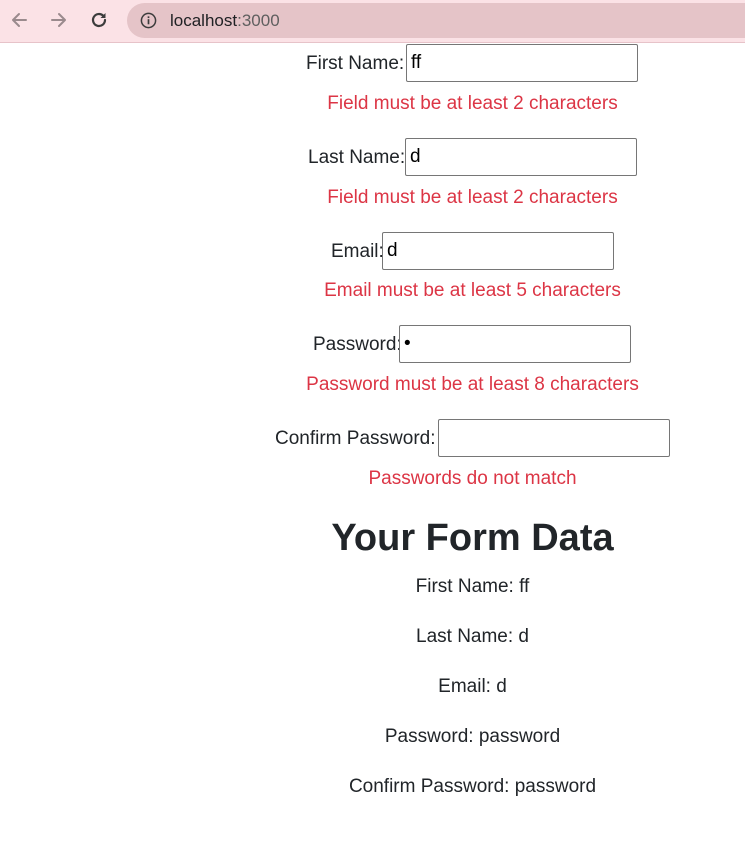 This screenshot has height=865, width=745. What do you see at coordinates (472, 586) in the screenshot?
I see `summary-first-name: First Name: ff` at bounding box center [472, 586].